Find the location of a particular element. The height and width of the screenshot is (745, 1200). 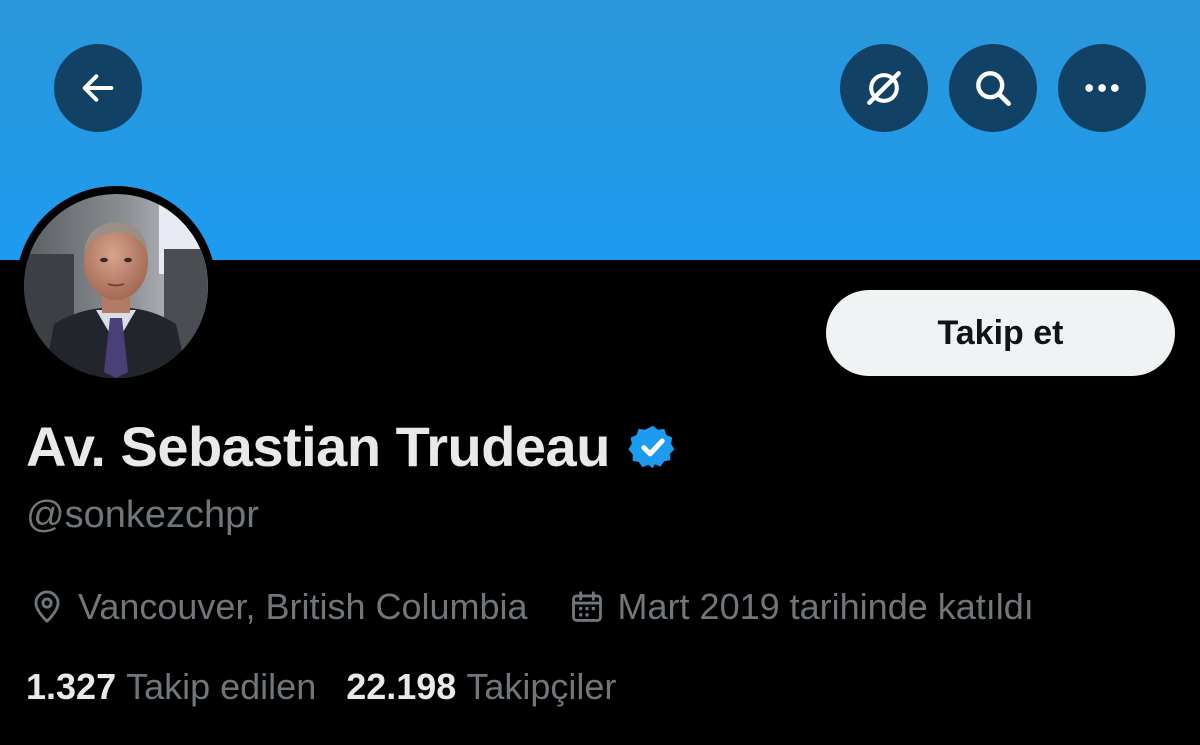

search-button is located at coordinates (993, 88).